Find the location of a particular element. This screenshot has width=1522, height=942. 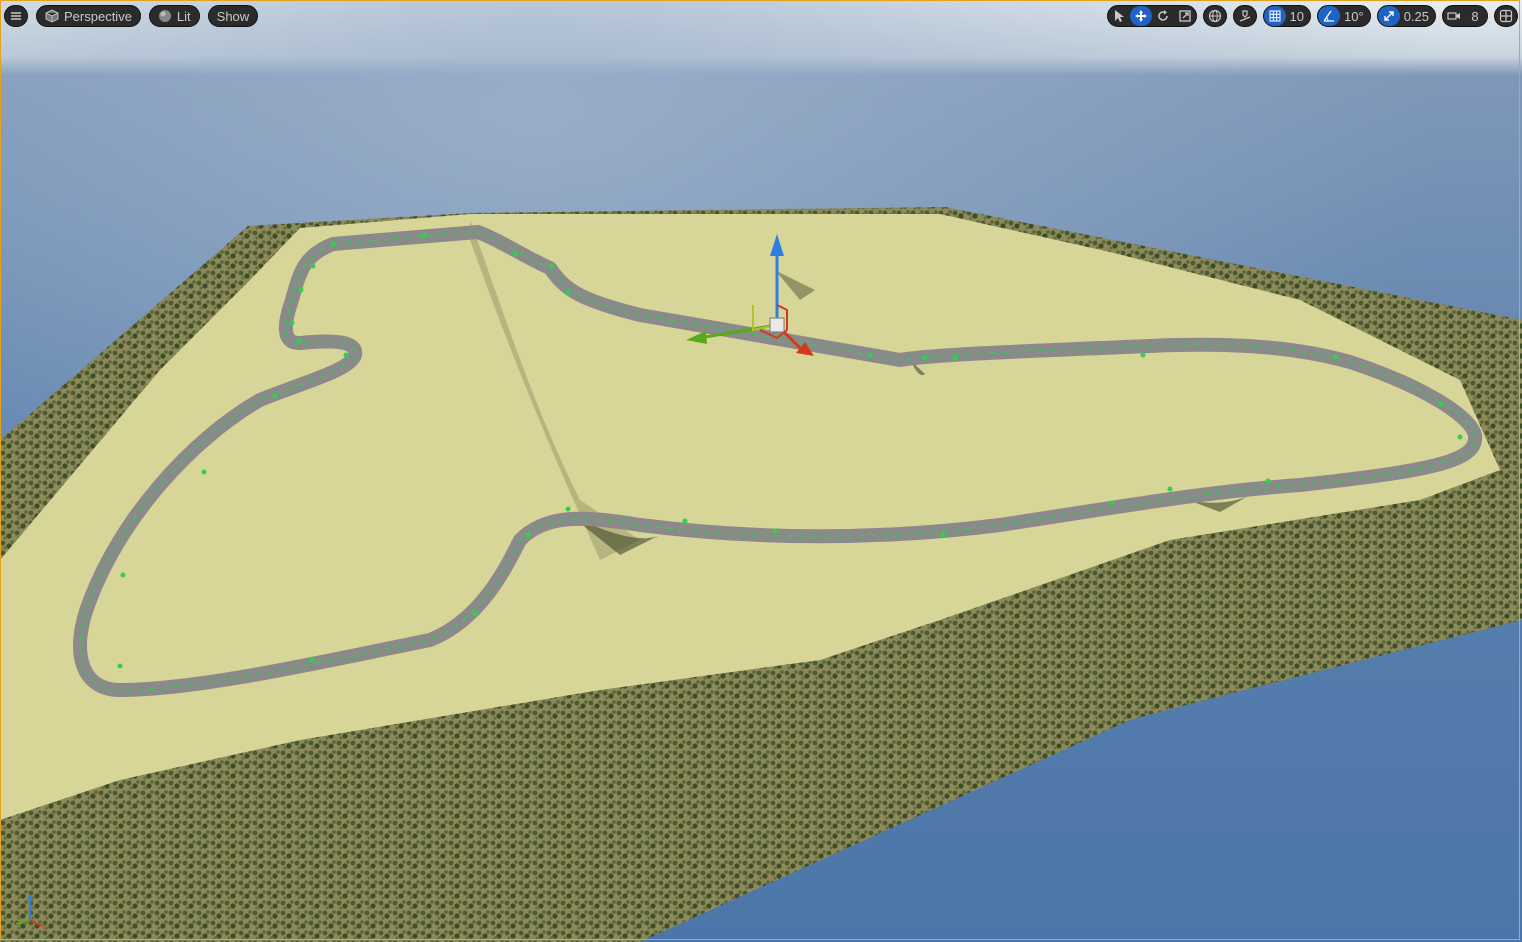

select-mode-button is located at coordinates (1119, 16).